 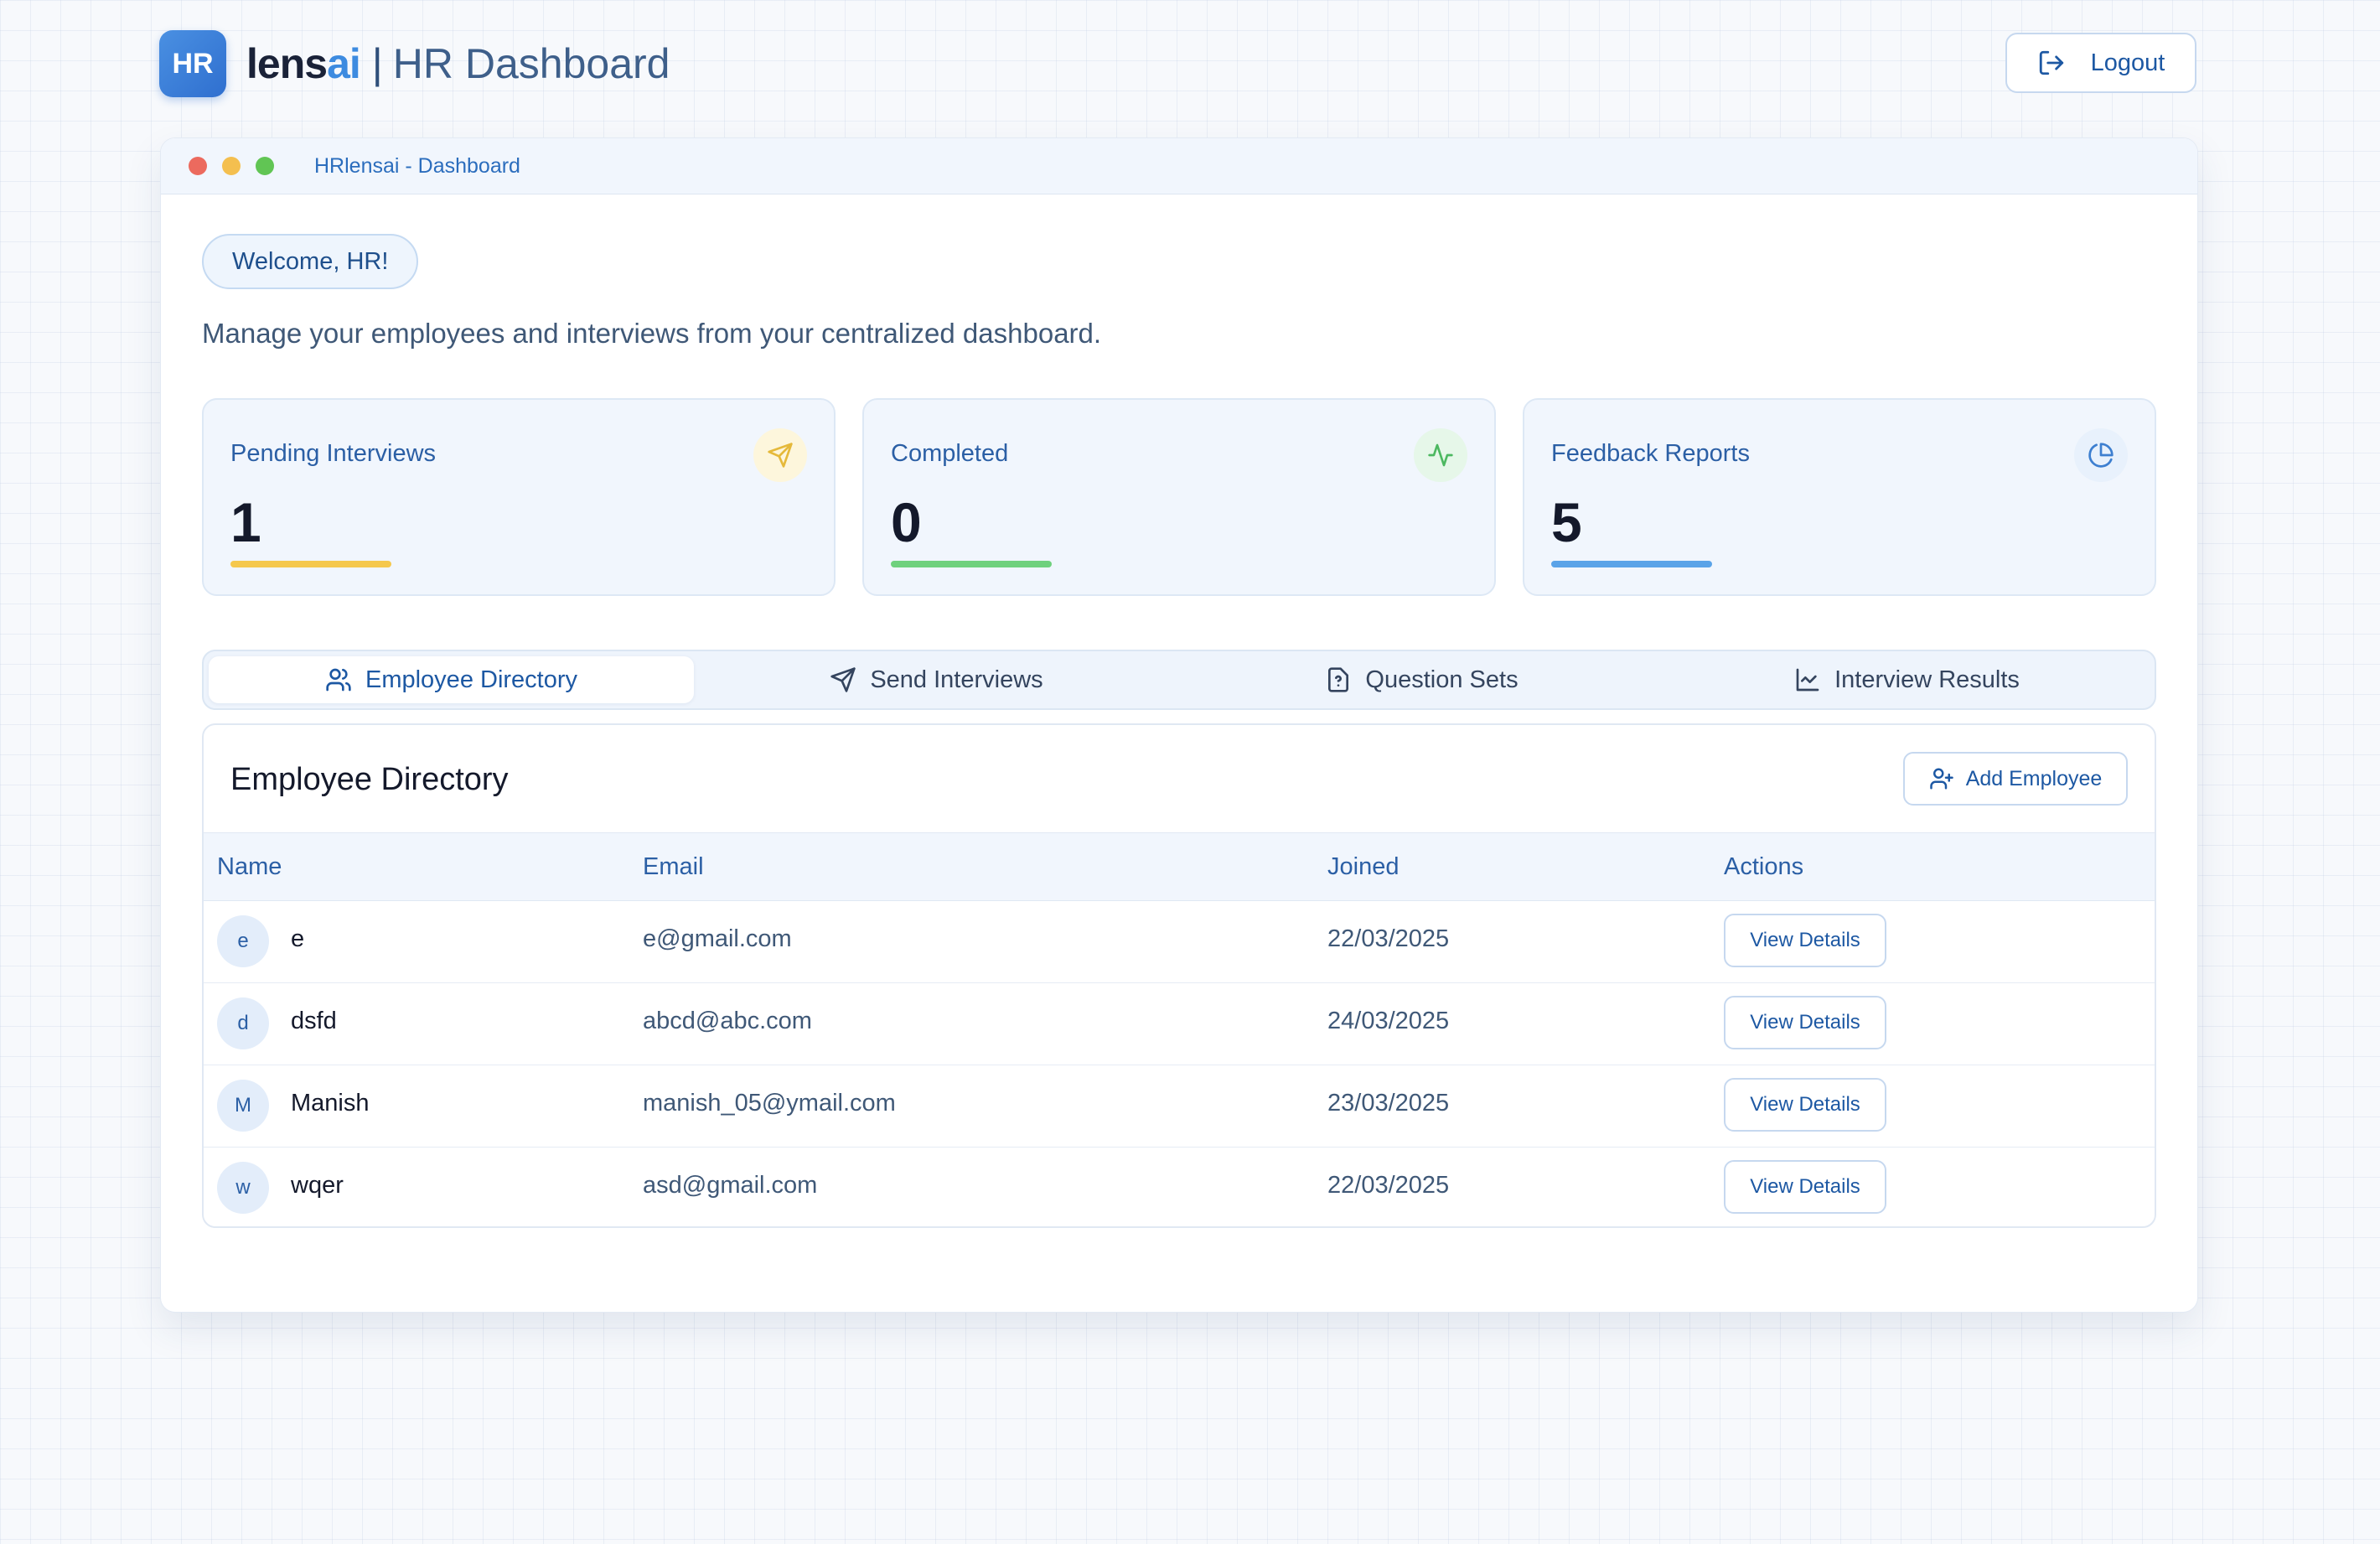 I want to click on tab-question-sets: Question Sets, so click(x=1421, y=680).